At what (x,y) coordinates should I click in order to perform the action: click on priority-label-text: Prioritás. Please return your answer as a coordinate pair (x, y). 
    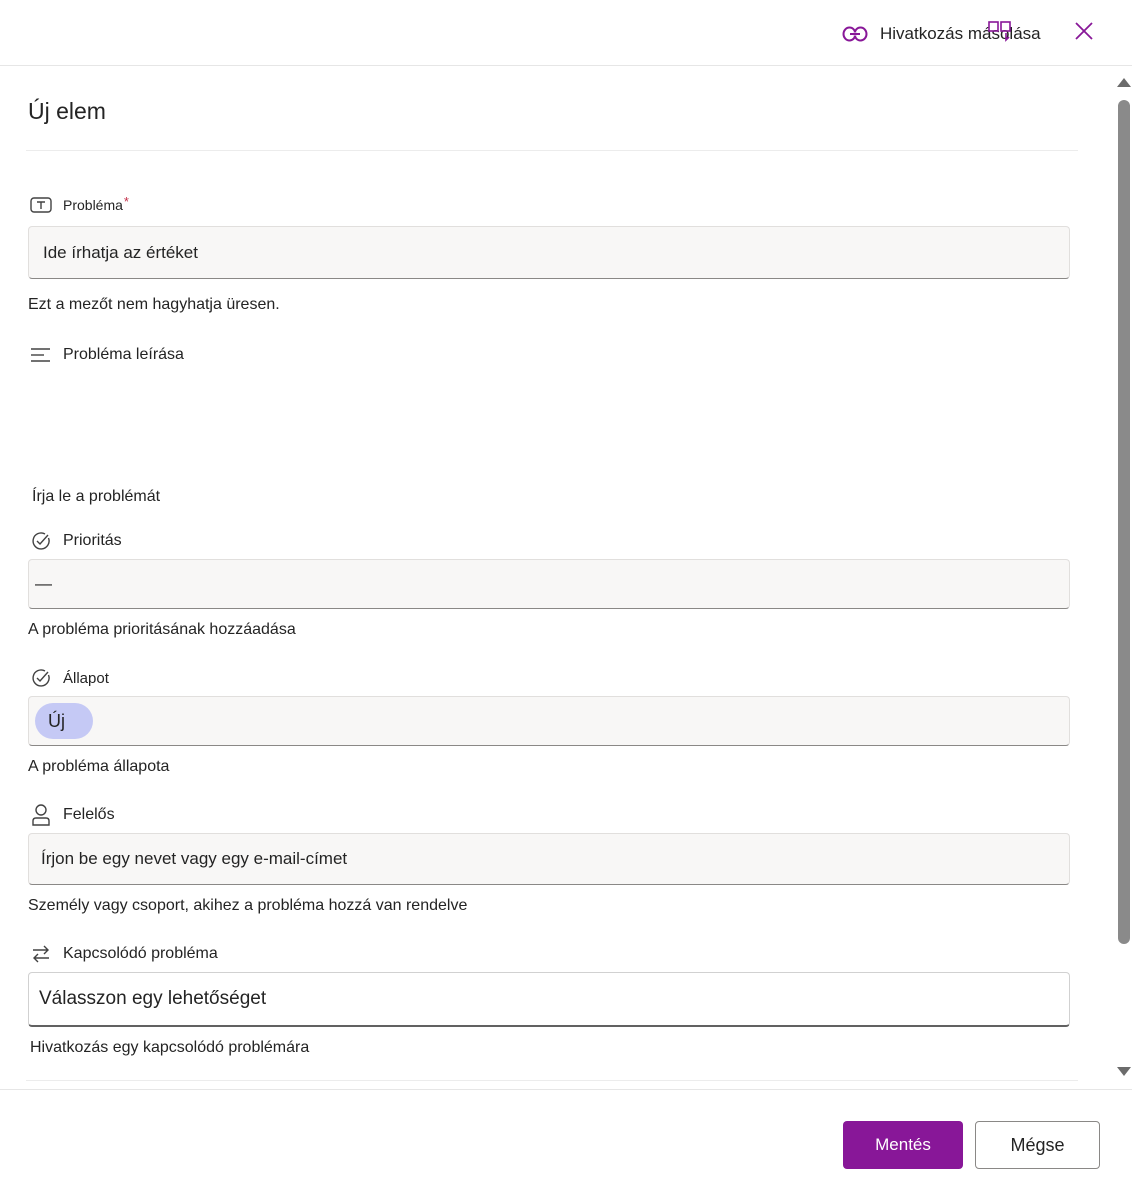
    Looking at the image, I should click on (92, 540).